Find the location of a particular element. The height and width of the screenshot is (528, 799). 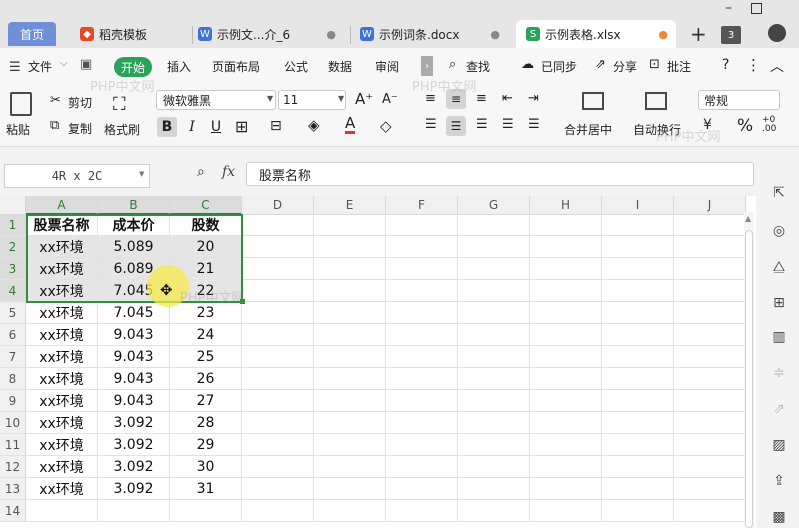

cell-i7 is located at coordinates (638, 357).